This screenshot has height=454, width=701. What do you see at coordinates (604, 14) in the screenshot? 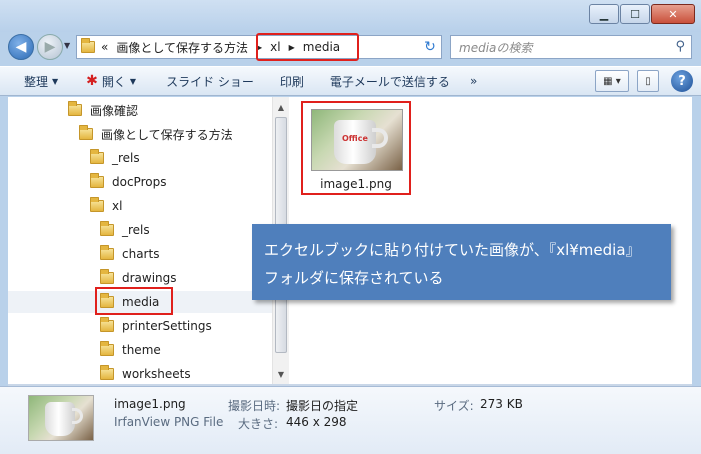
I see `minimize-button: ▁` at bounding box center [604, 14].